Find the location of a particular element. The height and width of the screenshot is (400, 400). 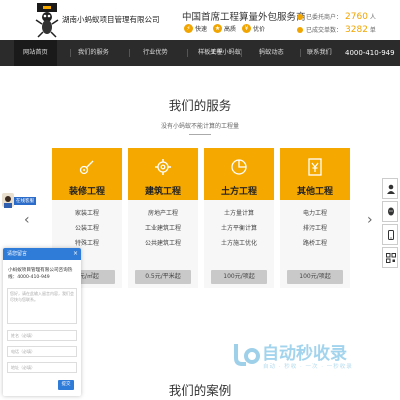

company-name: 湖南小蚂蚁项目管理有限公司 is located at coordinates (111, 19).